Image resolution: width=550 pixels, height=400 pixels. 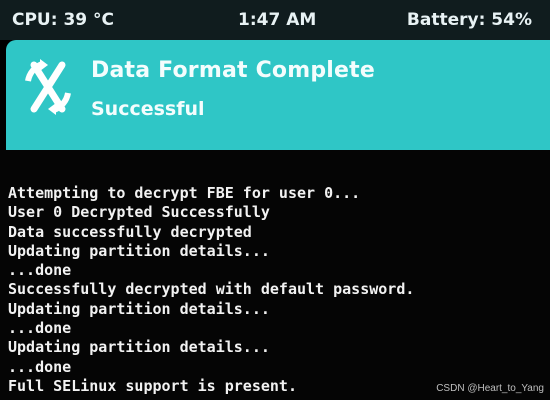 I want to click on console-line: User 0 Decrypted Successfully, so click(x=139, y=212).